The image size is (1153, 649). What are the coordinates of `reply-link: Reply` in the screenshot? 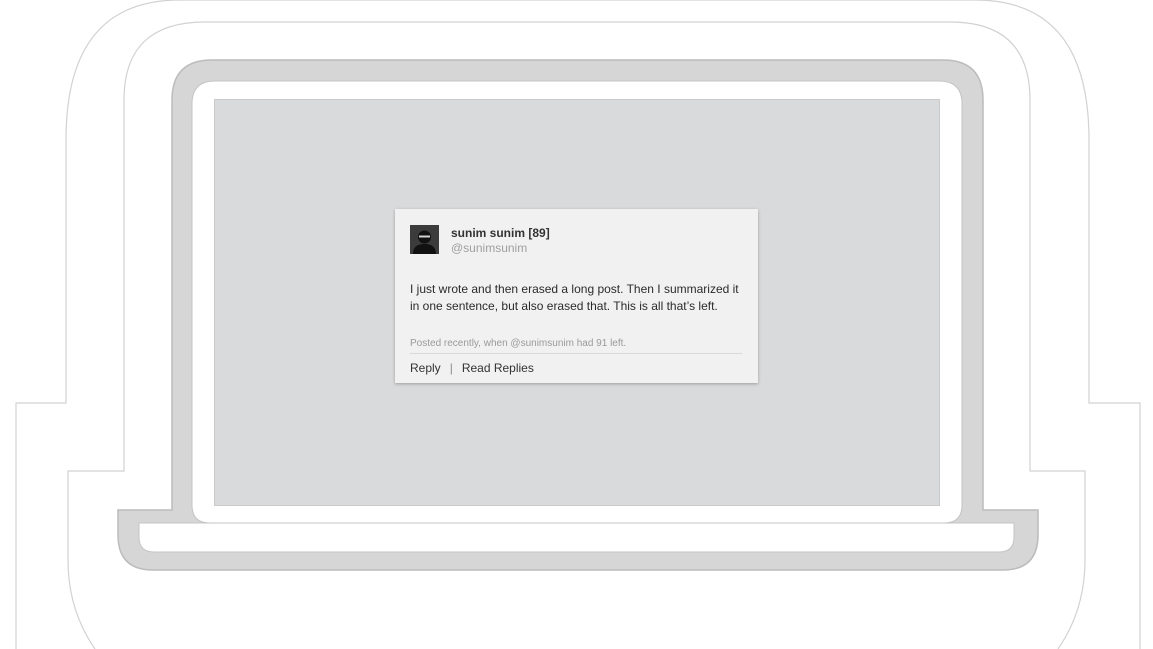 It's located at (425, 368).